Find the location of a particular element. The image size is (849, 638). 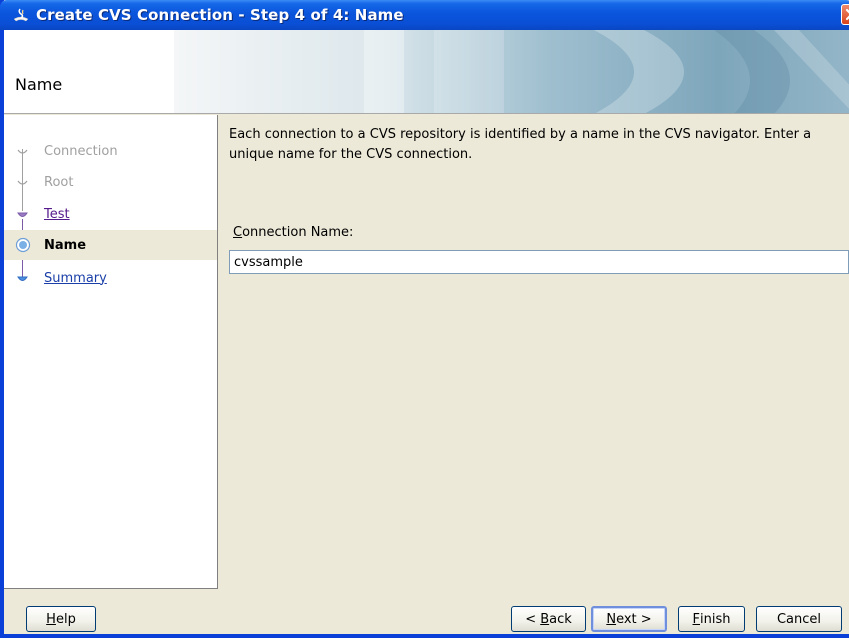

button-label: ack is located at coordinates (560, 619).